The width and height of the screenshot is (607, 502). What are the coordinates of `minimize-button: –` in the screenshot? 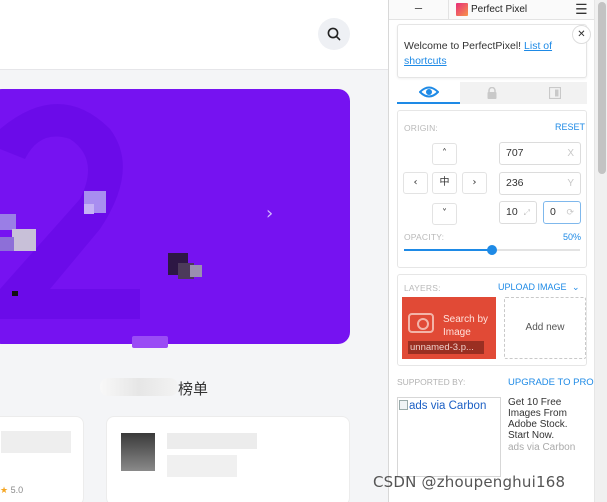 It's located at (419, 10).